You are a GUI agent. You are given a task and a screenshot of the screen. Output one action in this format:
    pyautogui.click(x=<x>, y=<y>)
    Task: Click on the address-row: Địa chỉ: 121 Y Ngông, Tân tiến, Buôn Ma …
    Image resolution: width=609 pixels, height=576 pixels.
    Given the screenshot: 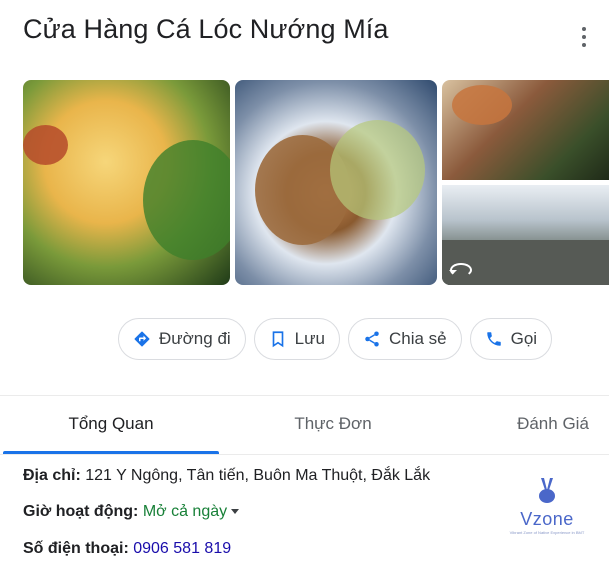 What is the action you would take?
    pyautogui.click(x=226, y=476)
    